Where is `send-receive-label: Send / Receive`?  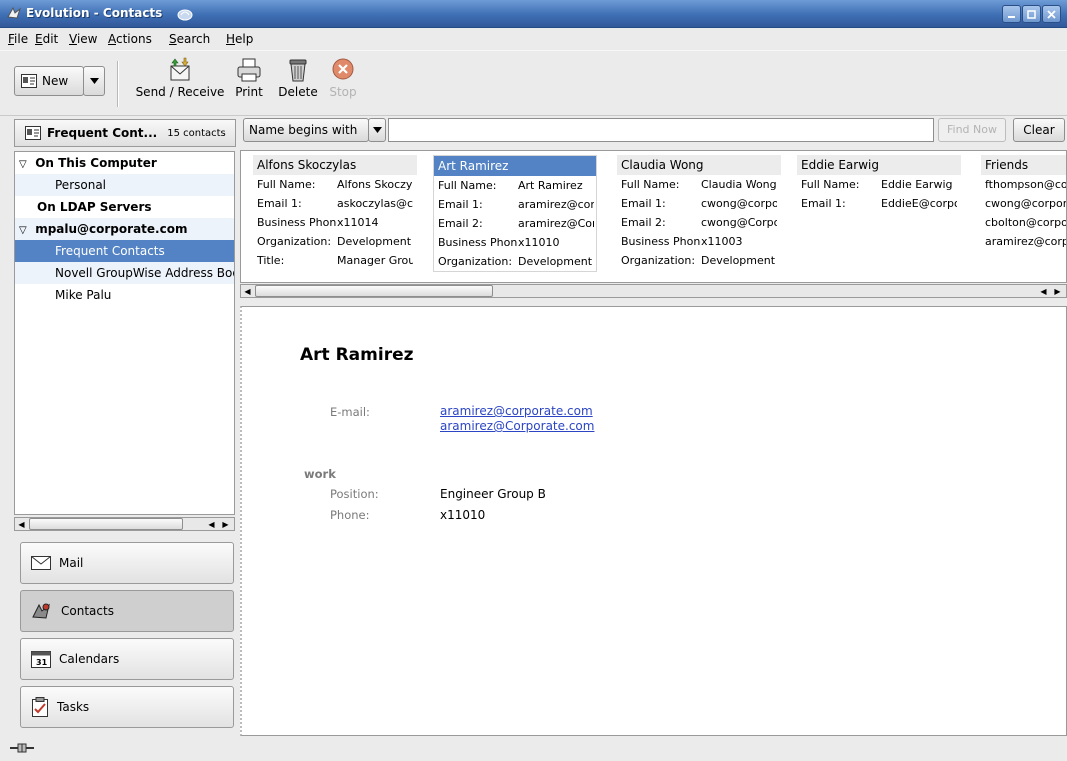 send-receive-label: Send / Receive is located at coordinates (180, 92).